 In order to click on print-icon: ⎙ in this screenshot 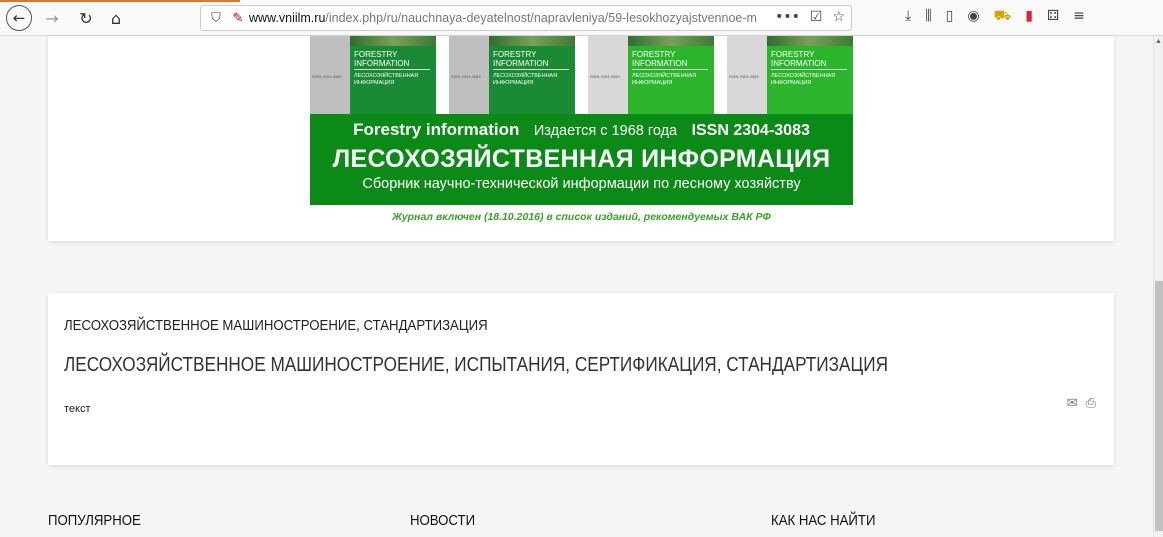, I will do `click(1091, 403)`.